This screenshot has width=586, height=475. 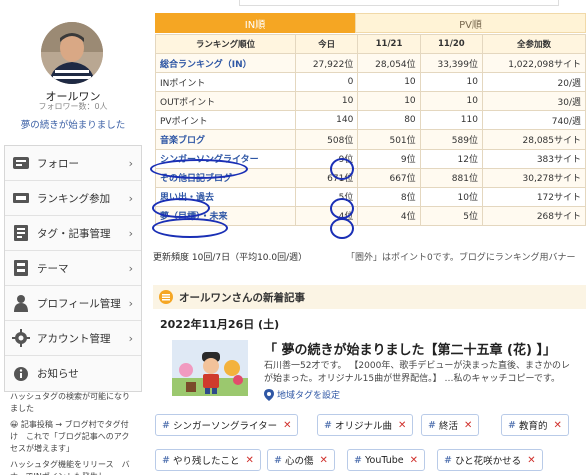 I want to click on table-row: PVポイント 140 80 110 740/週, so click(x=370, y=120).